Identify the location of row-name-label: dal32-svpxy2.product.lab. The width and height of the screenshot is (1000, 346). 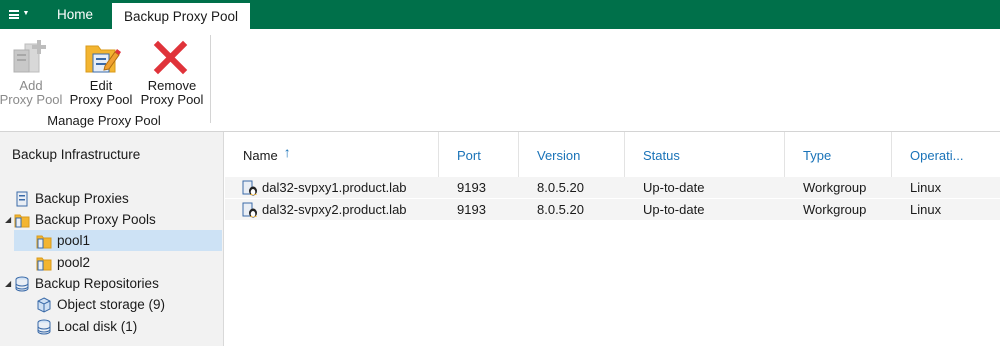
(334, 209).